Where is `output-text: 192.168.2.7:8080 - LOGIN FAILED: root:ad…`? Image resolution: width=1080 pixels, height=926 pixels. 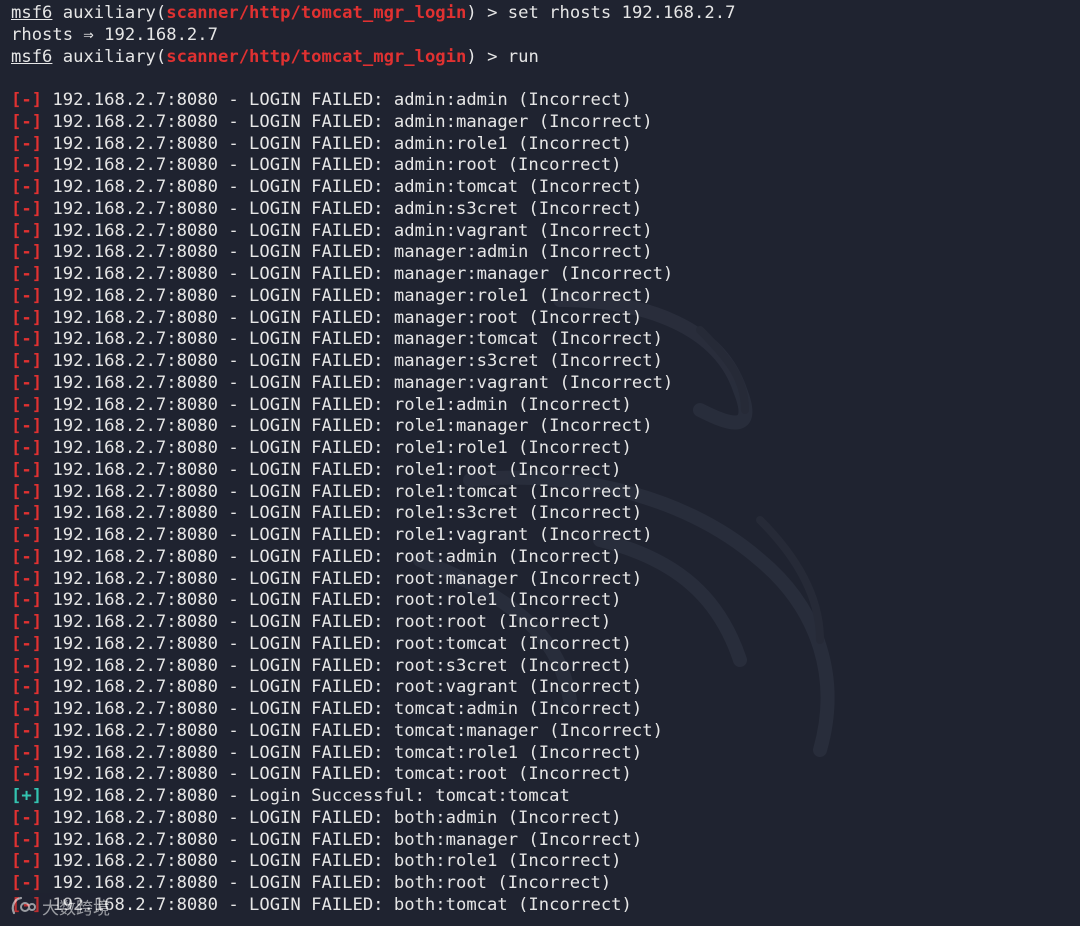
output-text: 192.168.2.7:8080 - LOGIN FAILED: root:ad… is located at coordinates (337, 556).